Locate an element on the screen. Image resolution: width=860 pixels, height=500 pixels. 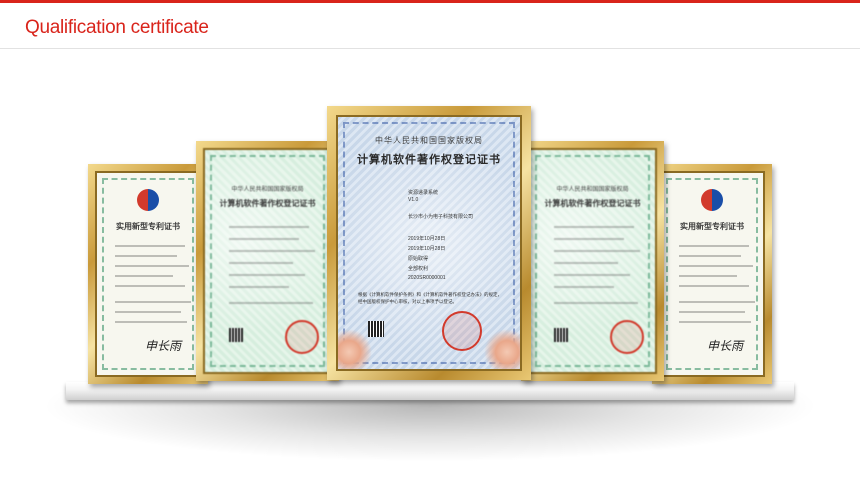
certificate-patent-right: 实用新型专利证书 申长雨 is located at coordinates (712, 274).